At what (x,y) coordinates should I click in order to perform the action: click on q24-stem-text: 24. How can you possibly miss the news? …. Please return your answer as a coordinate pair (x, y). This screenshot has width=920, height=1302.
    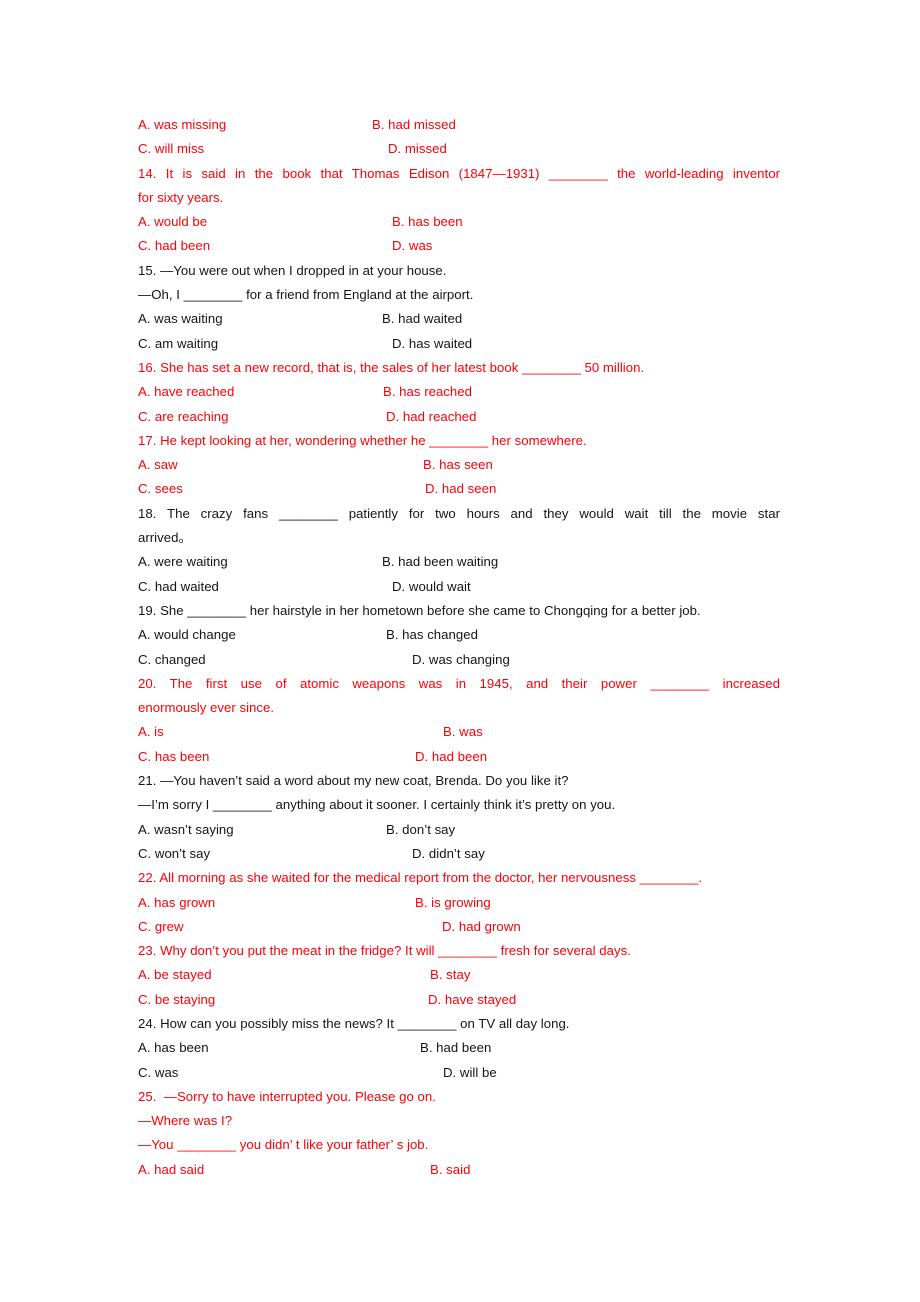
    Looking at the image, I should click on (354, 1023).